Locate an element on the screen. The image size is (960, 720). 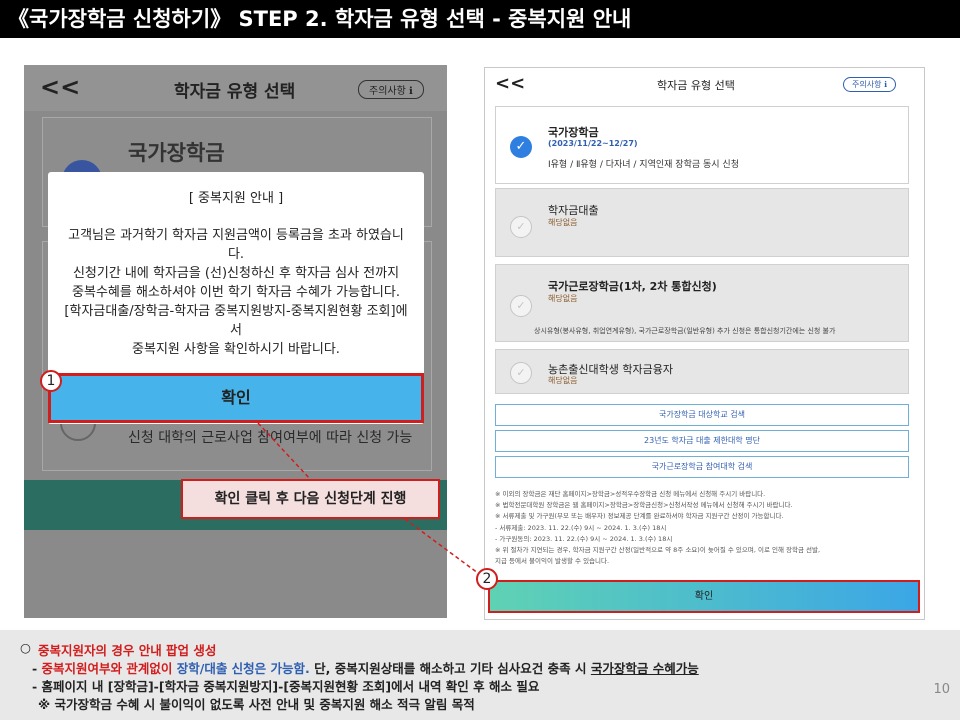
modal-confirm-button: 확인 is located at coordinates (236, 398).